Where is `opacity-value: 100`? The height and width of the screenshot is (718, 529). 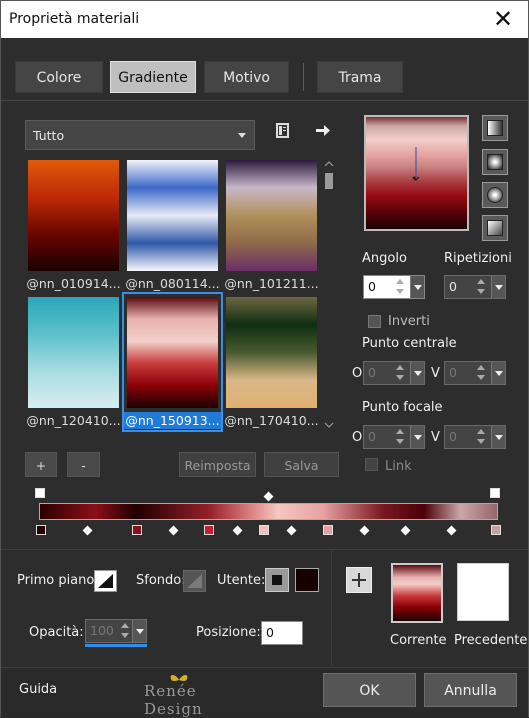
opacity-value: 100 is located at coordinates (102, 630).